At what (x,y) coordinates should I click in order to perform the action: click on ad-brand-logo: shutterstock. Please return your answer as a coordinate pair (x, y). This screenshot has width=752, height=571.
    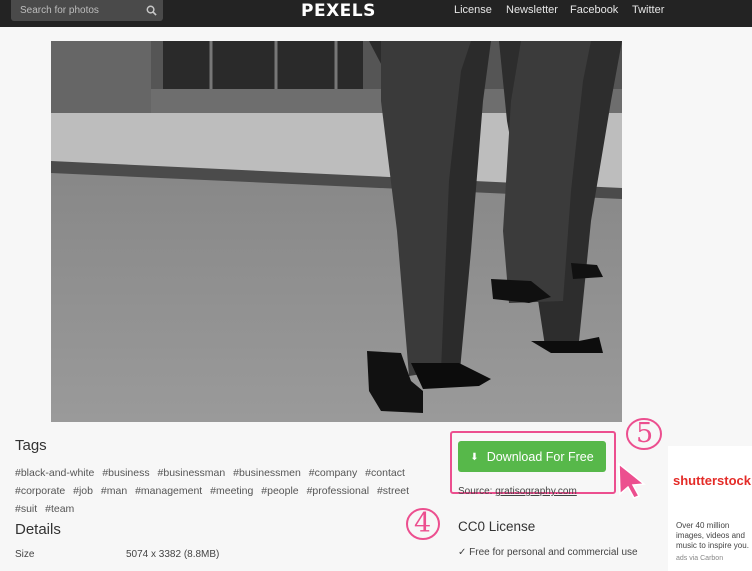
    Looking at the image, I should click on (712, 480).